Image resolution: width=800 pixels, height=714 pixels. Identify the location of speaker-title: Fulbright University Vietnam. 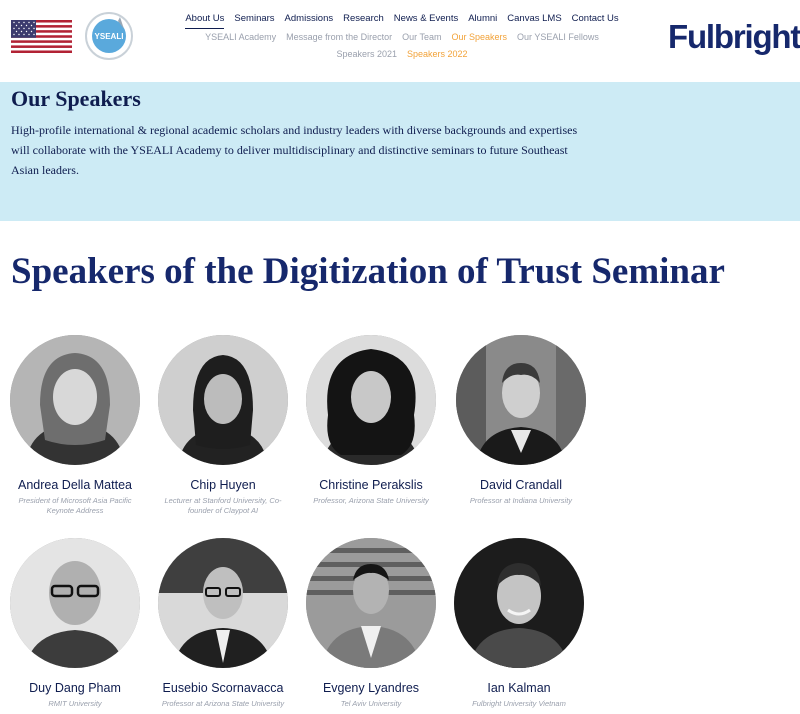
(519, 703).